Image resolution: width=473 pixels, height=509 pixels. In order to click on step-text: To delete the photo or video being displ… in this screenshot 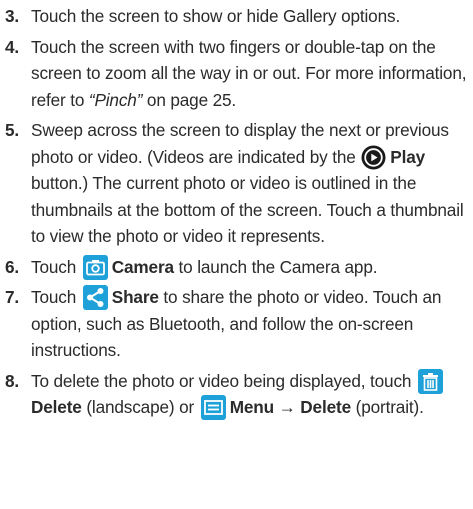, I will do `click(249, 394)`.